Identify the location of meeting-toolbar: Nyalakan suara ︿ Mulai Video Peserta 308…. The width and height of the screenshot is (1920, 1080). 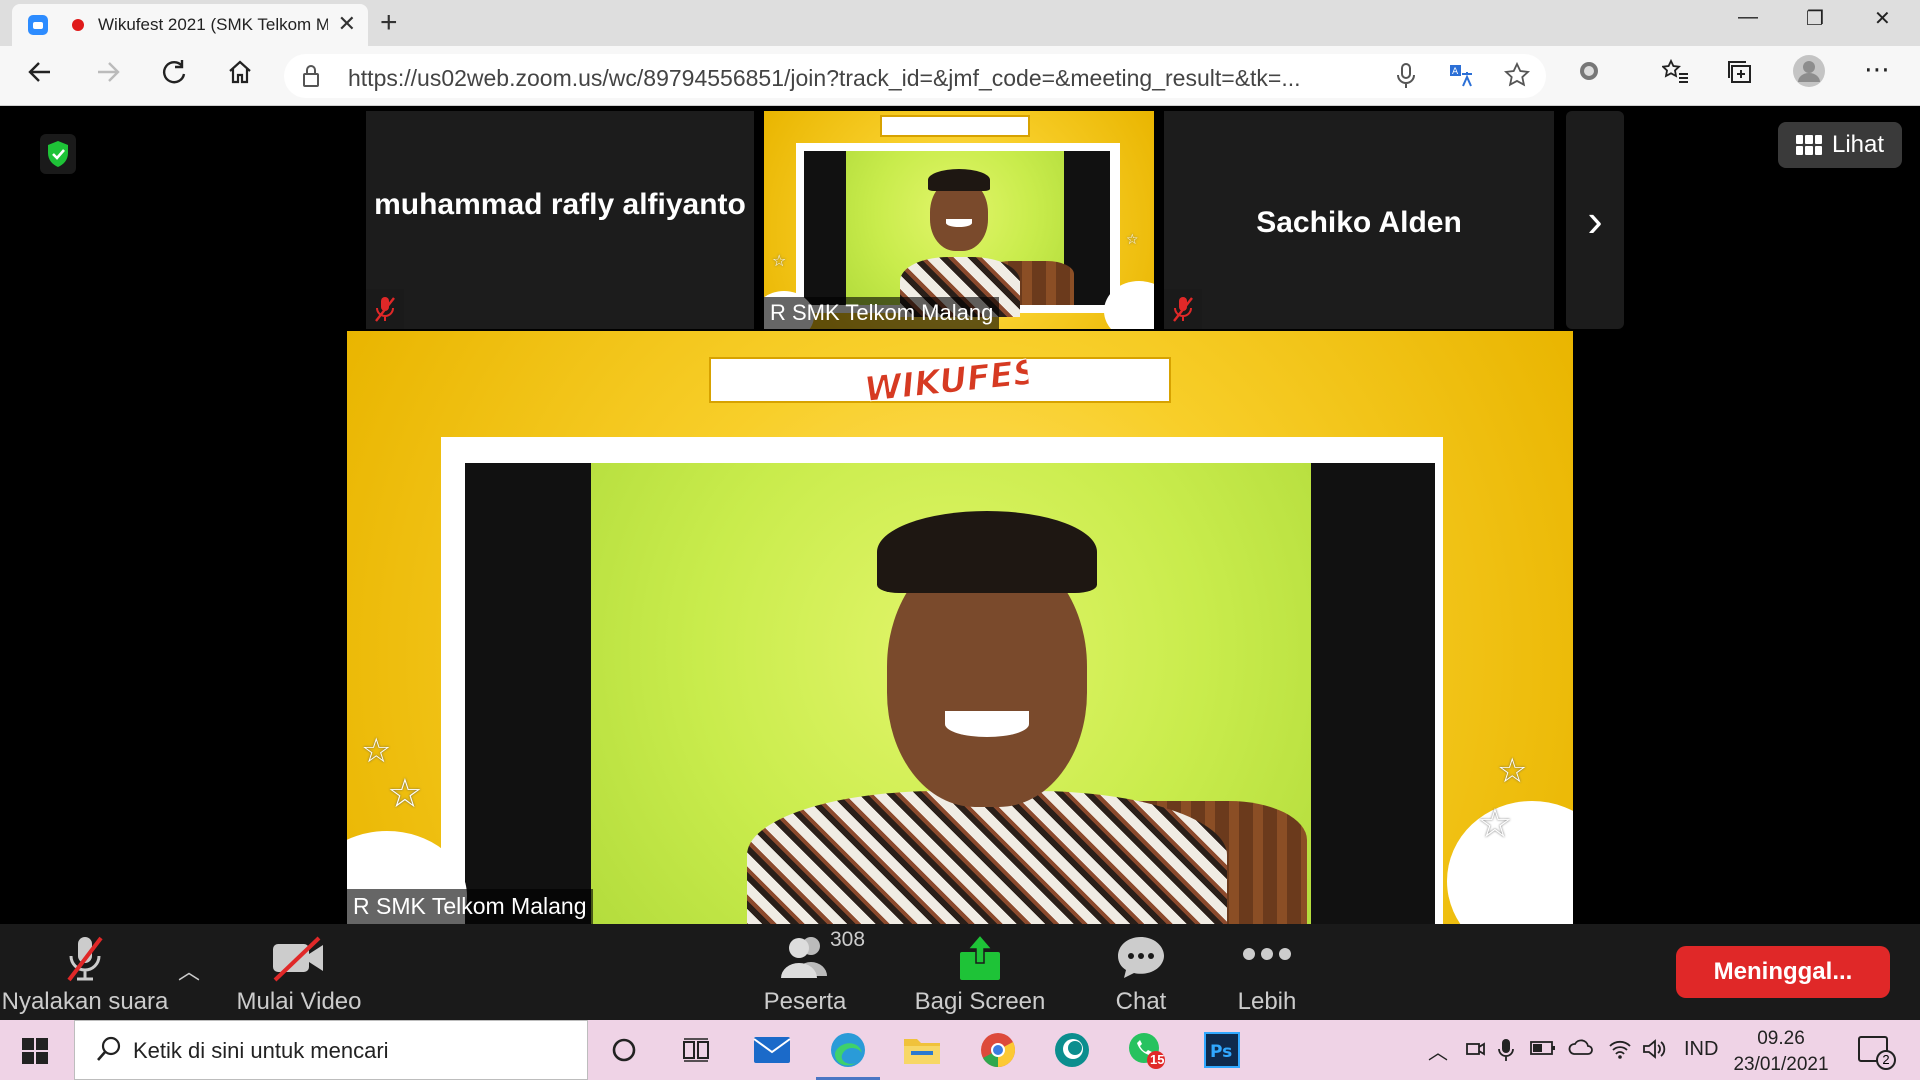
(960, 972).